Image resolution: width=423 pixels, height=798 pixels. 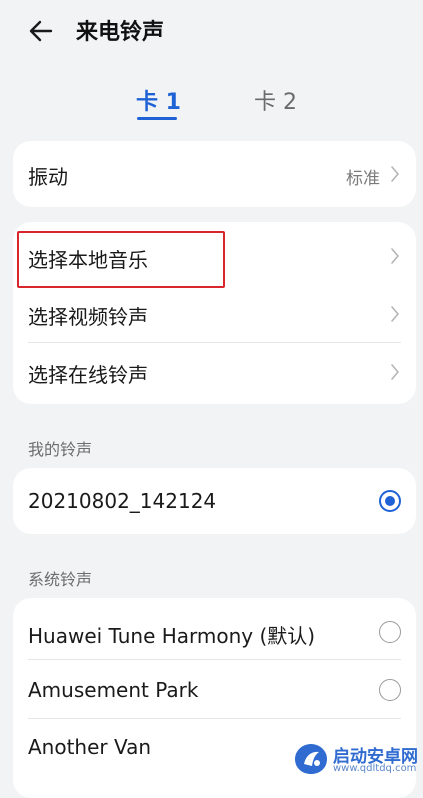 I want to click on ringtone-item-label: Another Van, so click(x=90, y=747).